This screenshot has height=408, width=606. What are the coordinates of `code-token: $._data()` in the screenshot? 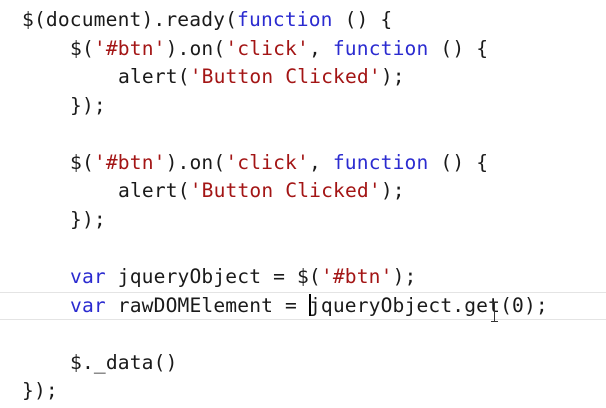 It's located at (124, 362).